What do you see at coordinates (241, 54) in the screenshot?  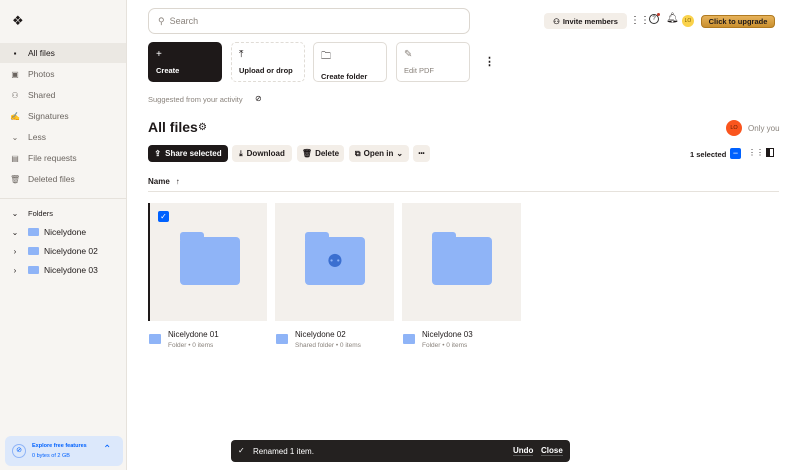 I see `upload-icon: ⤒` at bounding box center [241, 54].